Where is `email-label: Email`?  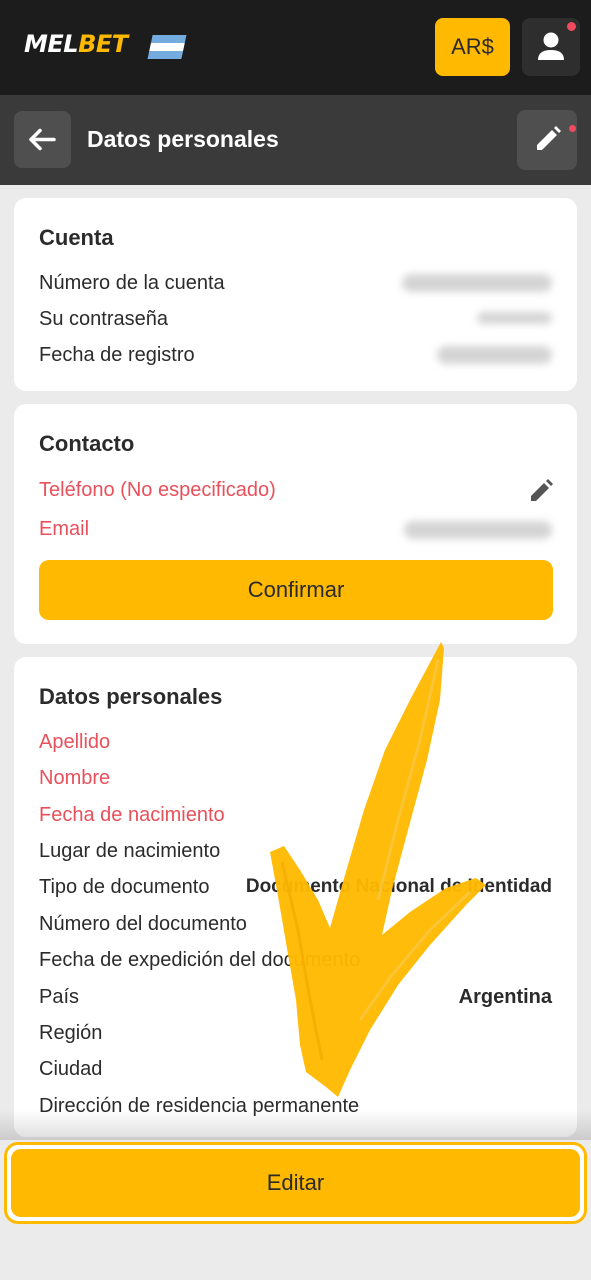 email-label: Email is located at coordinates (64, 529).